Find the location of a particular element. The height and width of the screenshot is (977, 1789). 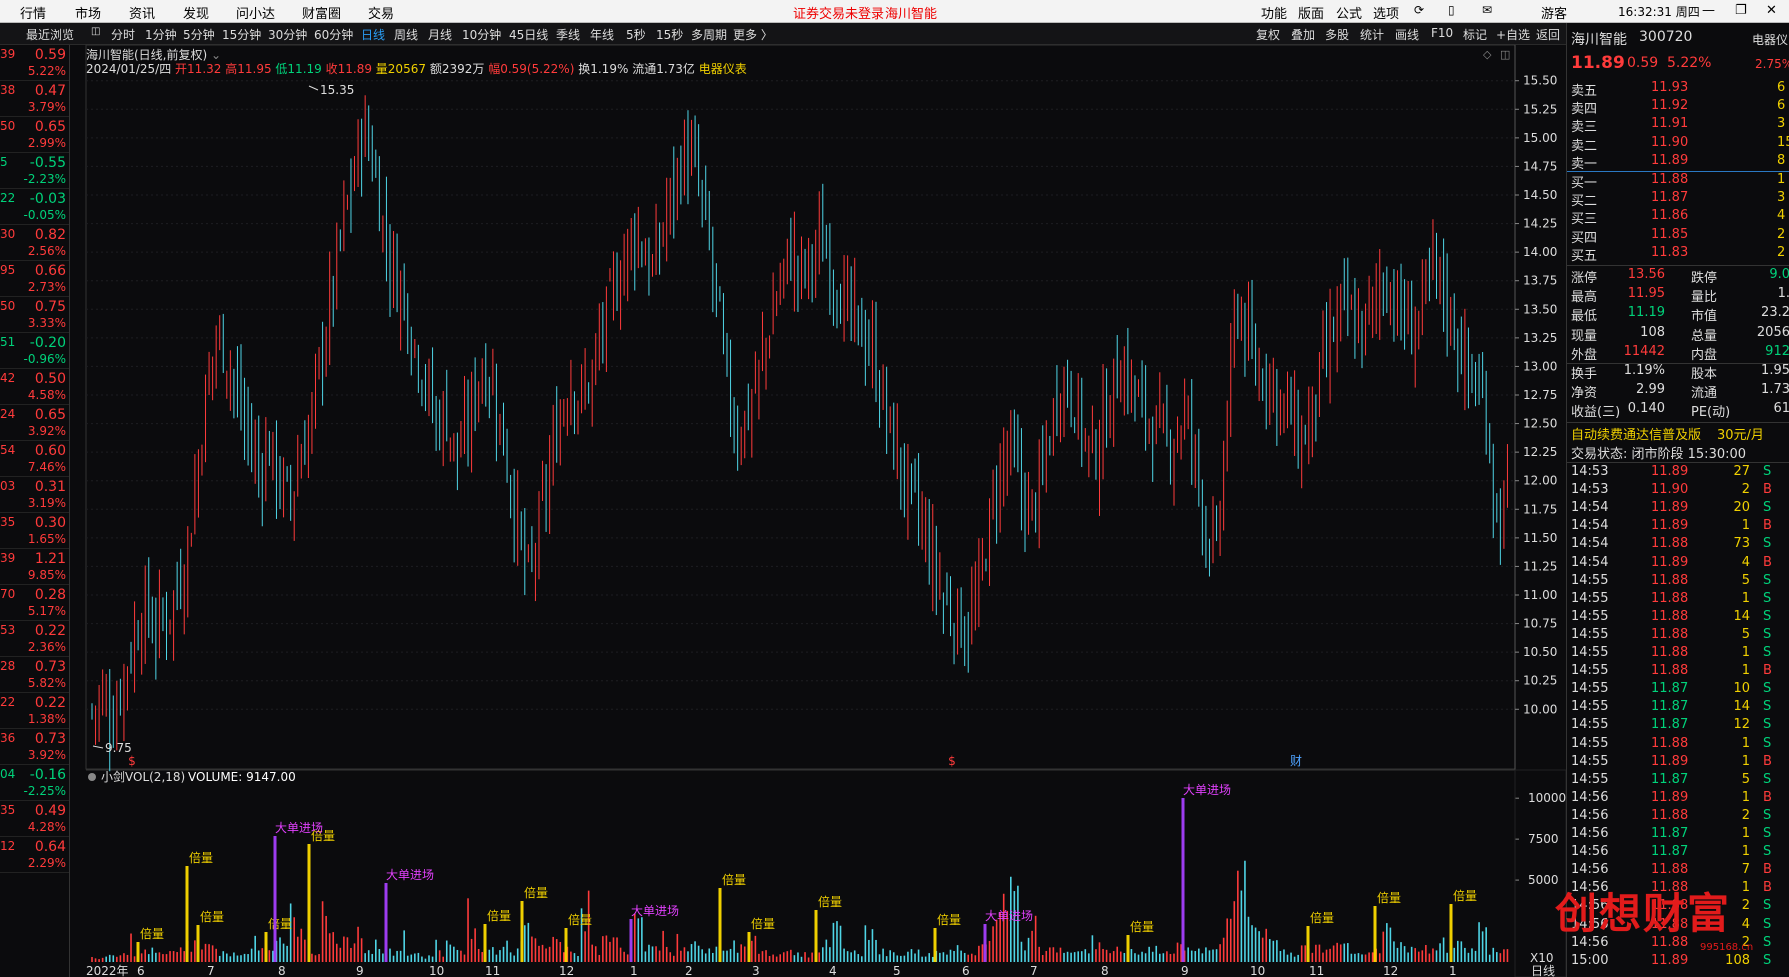

btn-overlay: 叠加 is located at coordinates (1303, 34).